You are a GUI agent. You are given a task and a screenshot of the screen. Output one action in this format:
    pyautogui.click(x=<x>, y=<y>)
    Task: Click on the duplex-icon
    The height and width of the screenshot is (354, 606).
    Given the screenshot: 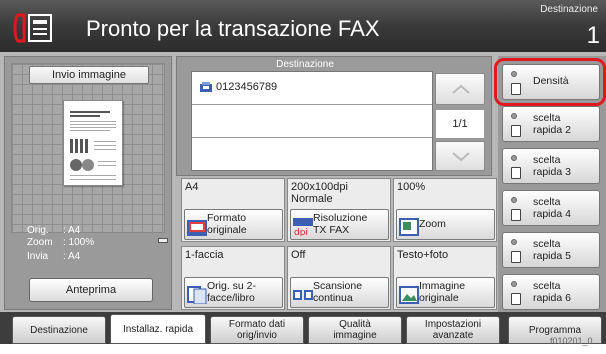 What is the action you would take?
    pyautogui.click(x=197, y=295)
    